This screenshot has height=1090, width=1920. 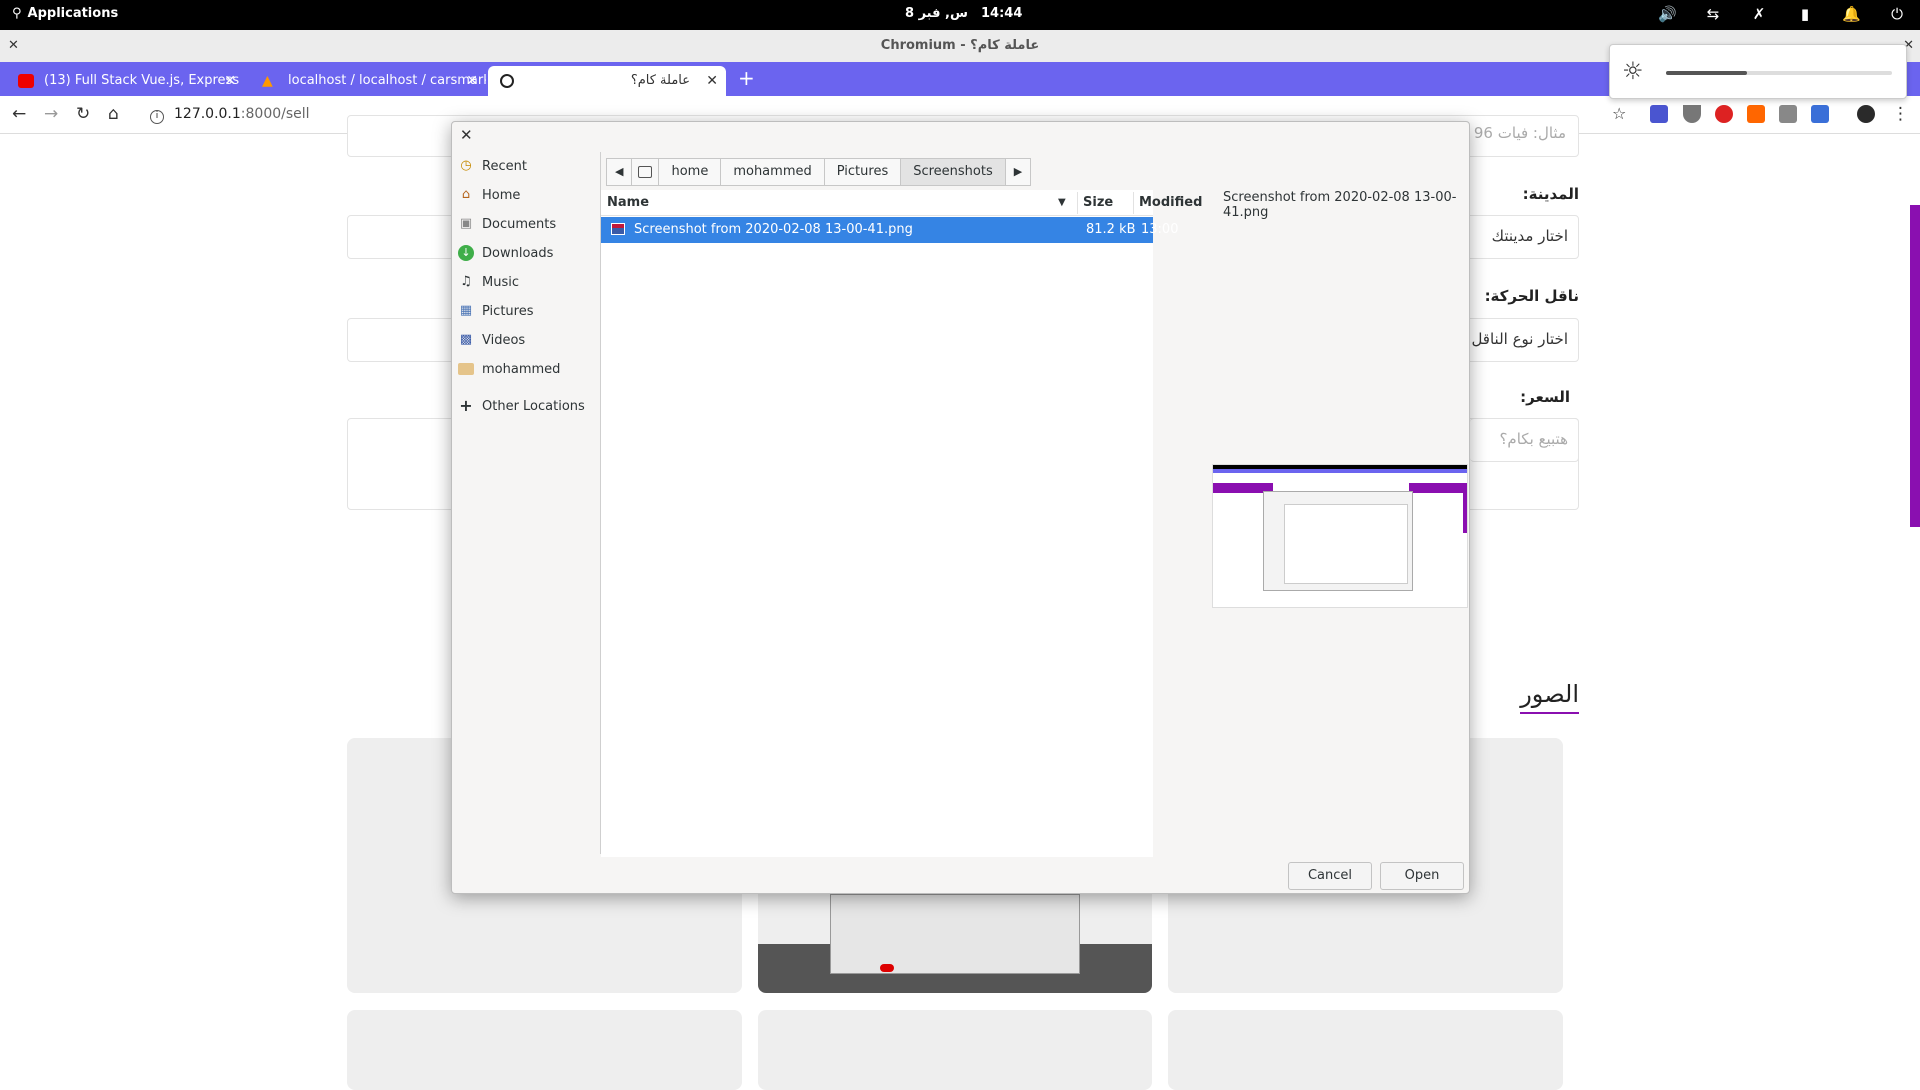 I want to click on transmission-label: ناقل الحركة:, so click(x=1531, y=296).